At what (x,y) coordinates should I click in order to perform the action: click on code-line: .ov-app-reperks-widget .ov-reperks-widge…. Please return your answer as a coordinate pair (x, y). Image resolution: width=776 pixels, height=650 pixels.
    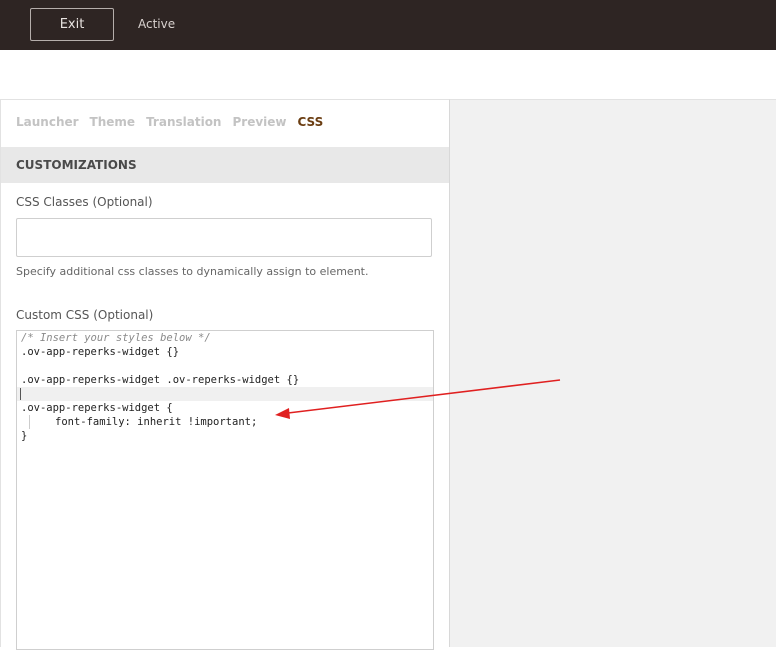
    Looking at the image, I should click on (160, 380).